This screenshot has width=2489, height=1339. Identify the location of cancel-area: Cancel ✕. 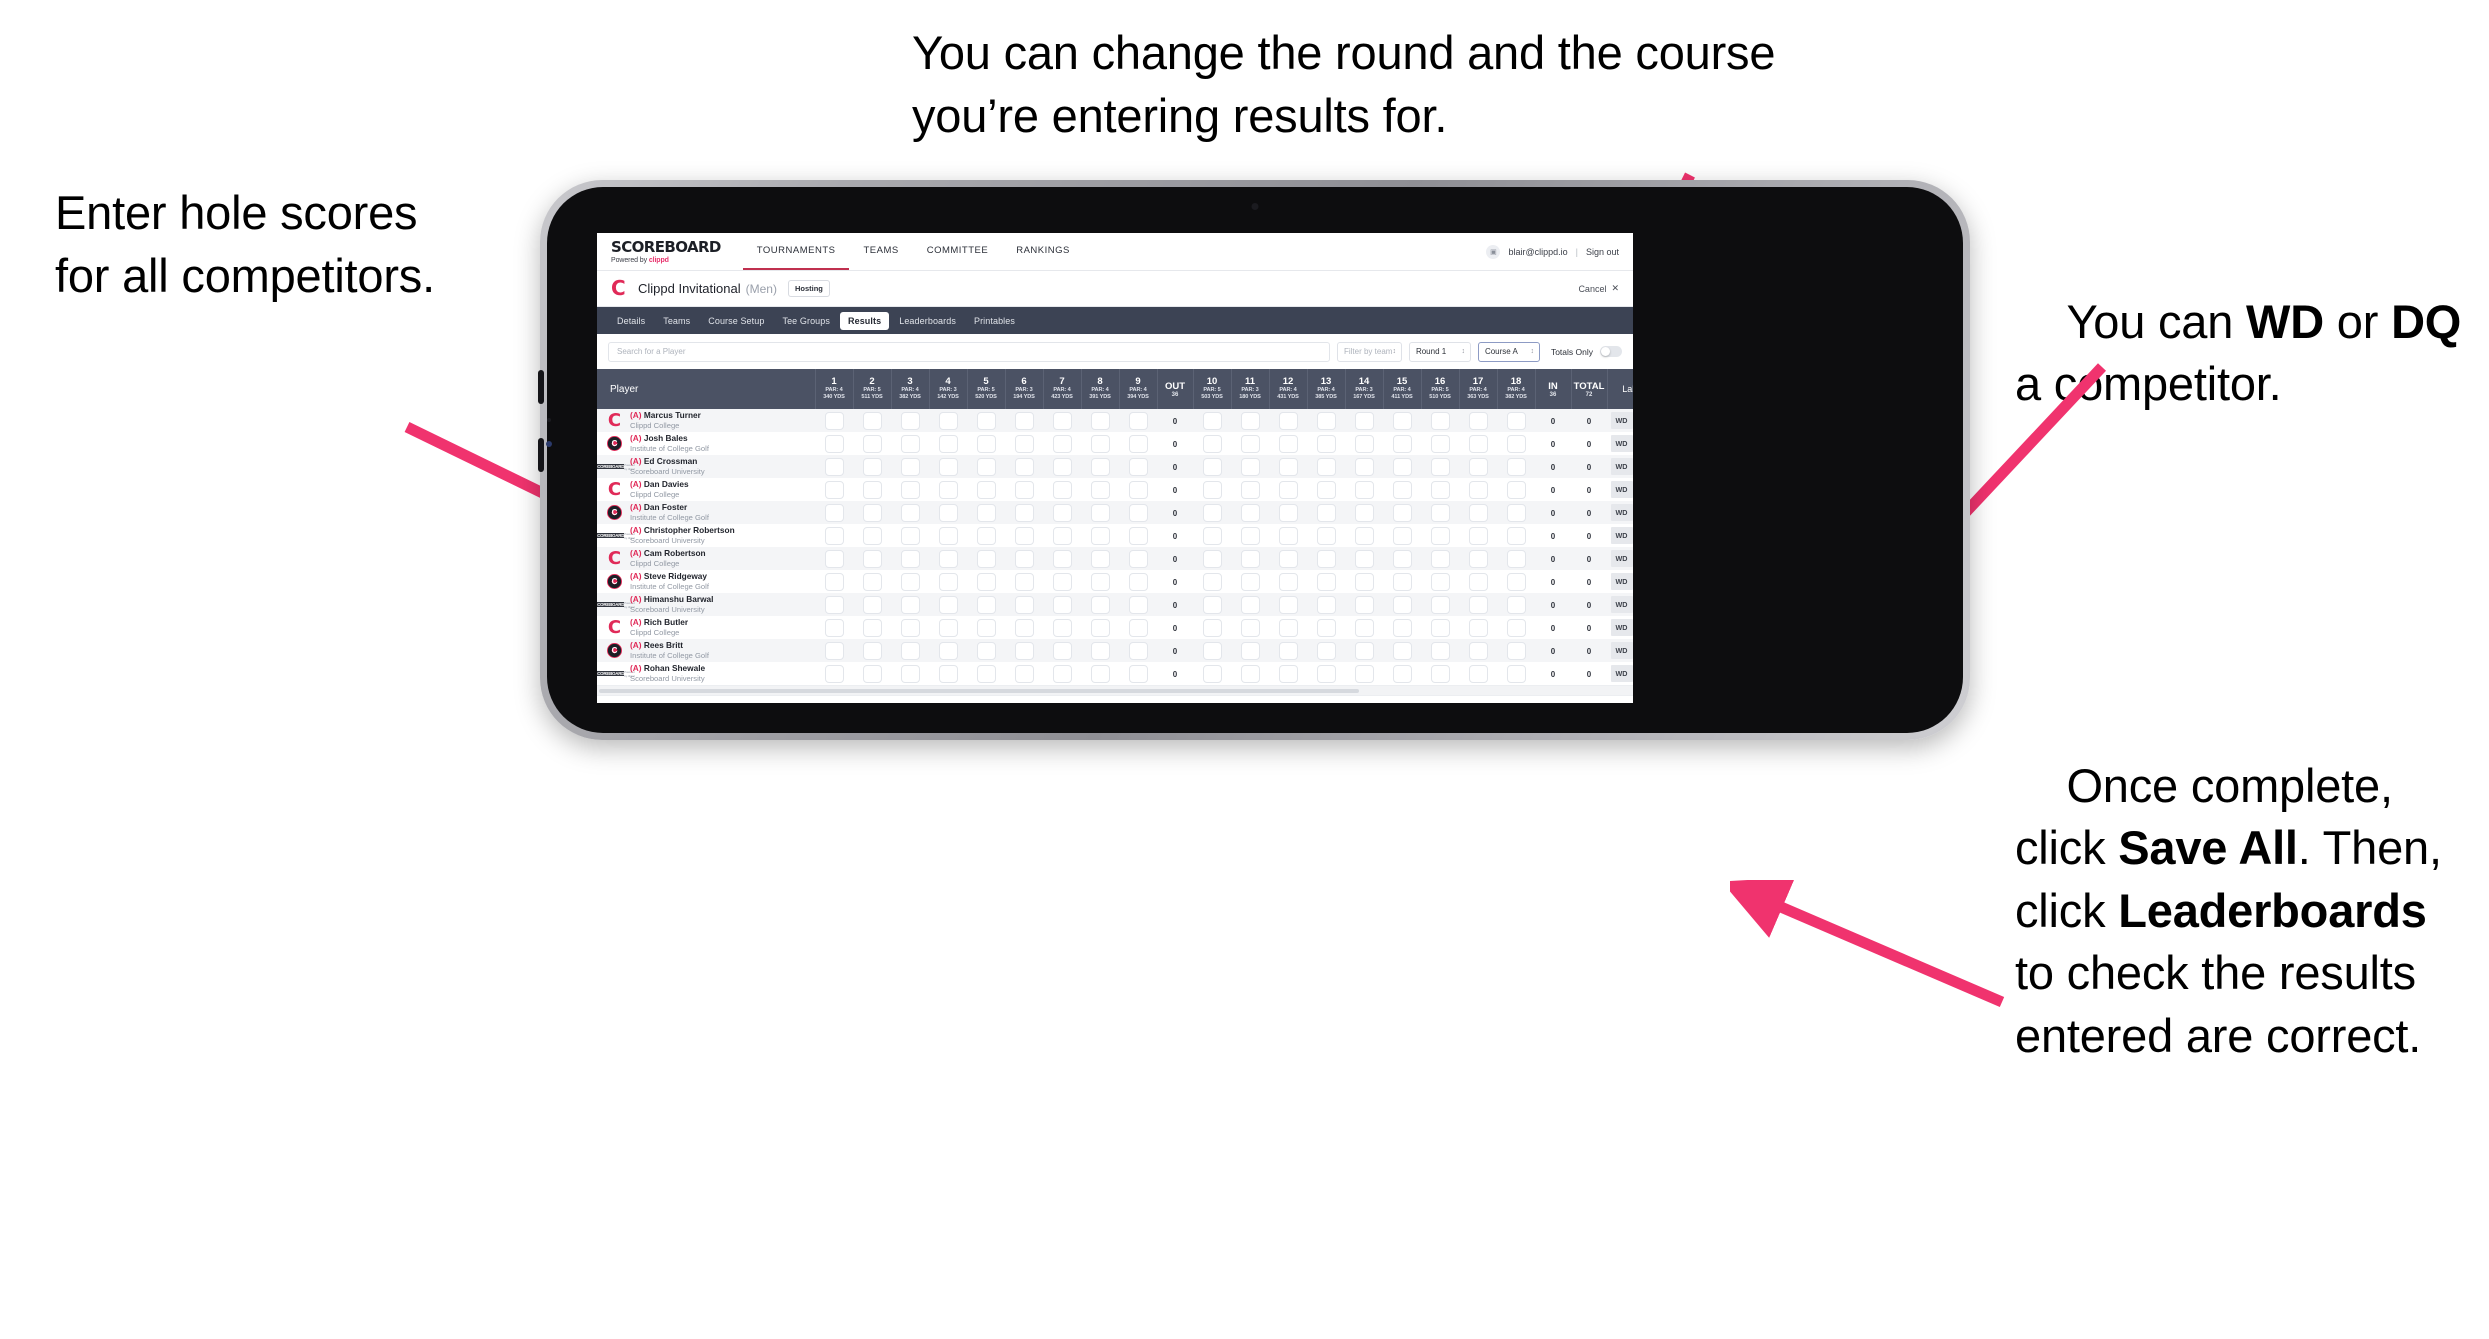
(1598, 288).